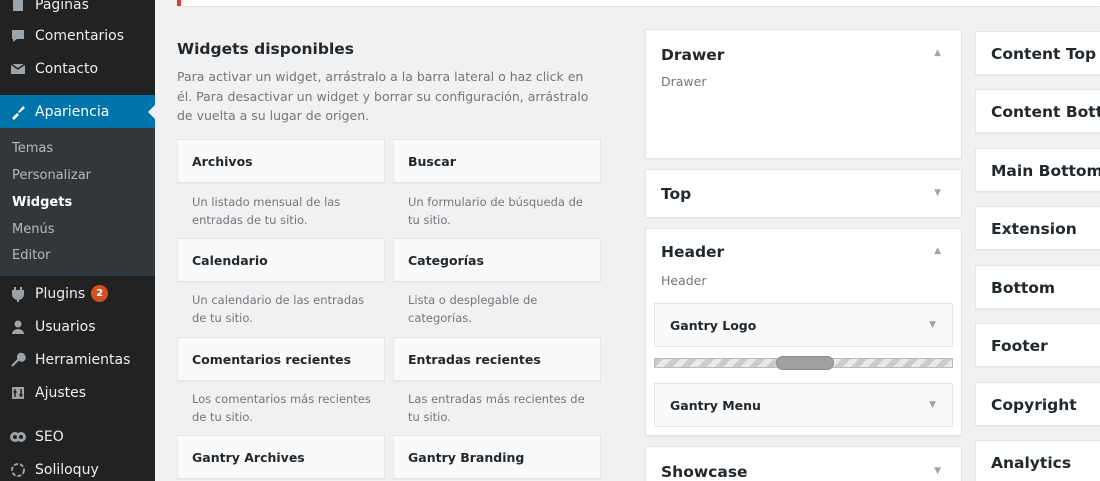 Image resolution: width=1100 pixels, height=481 pixels. I want to click on nav-item-seo: SEO, so click(77, 436).